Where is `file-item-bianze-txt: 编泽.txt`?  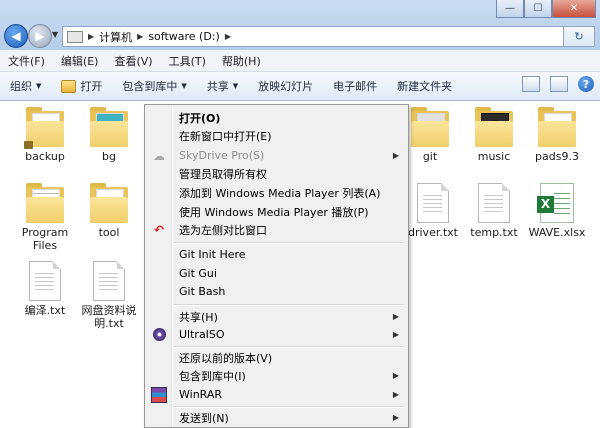 file-item-bianze-txt: 编泽.txt is located at coordinates (45, 289).